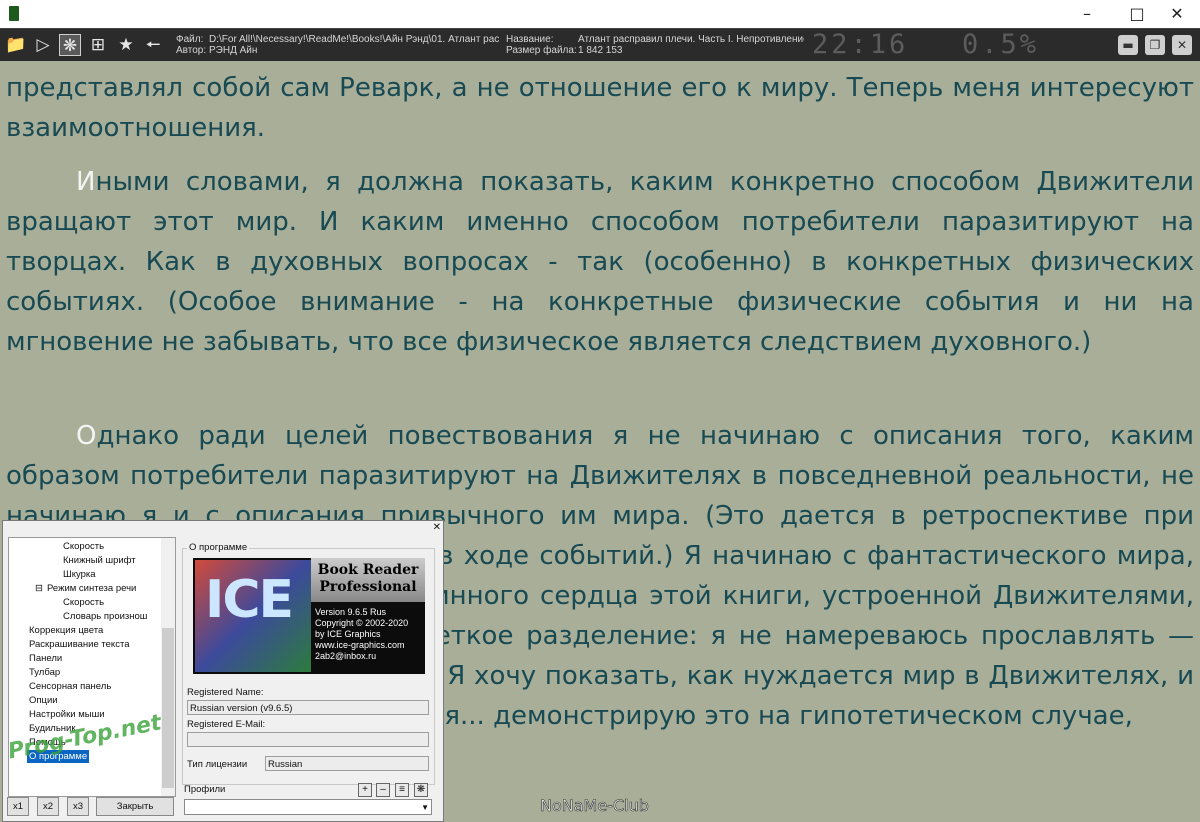 The height and width of the screenshot is (822, 1200). I want to click on drop-cap: О, so click(86, 436).